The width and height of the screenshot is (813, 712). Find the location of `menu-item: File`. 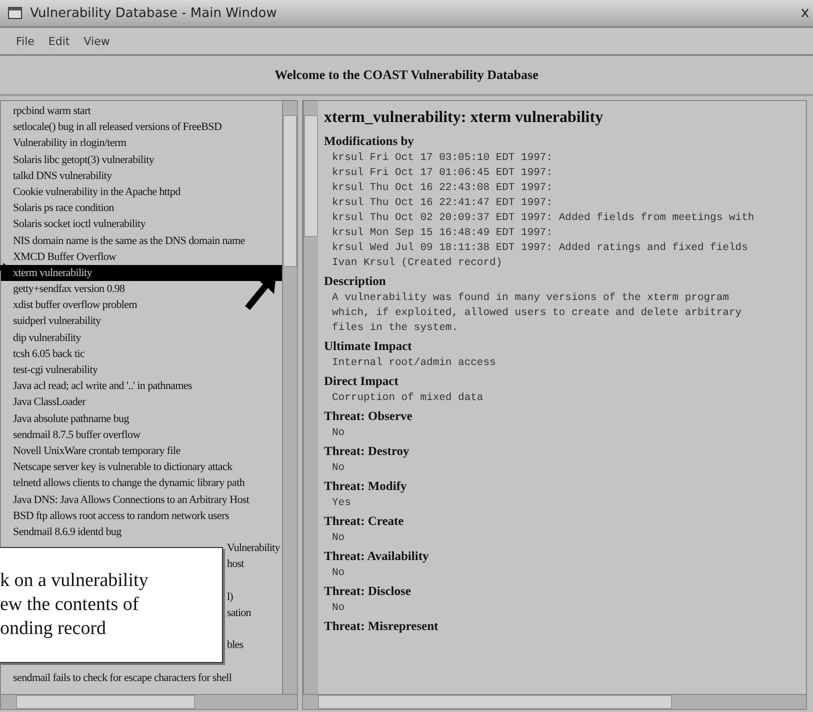

menu-item: File is located at coordinates (25, 41).